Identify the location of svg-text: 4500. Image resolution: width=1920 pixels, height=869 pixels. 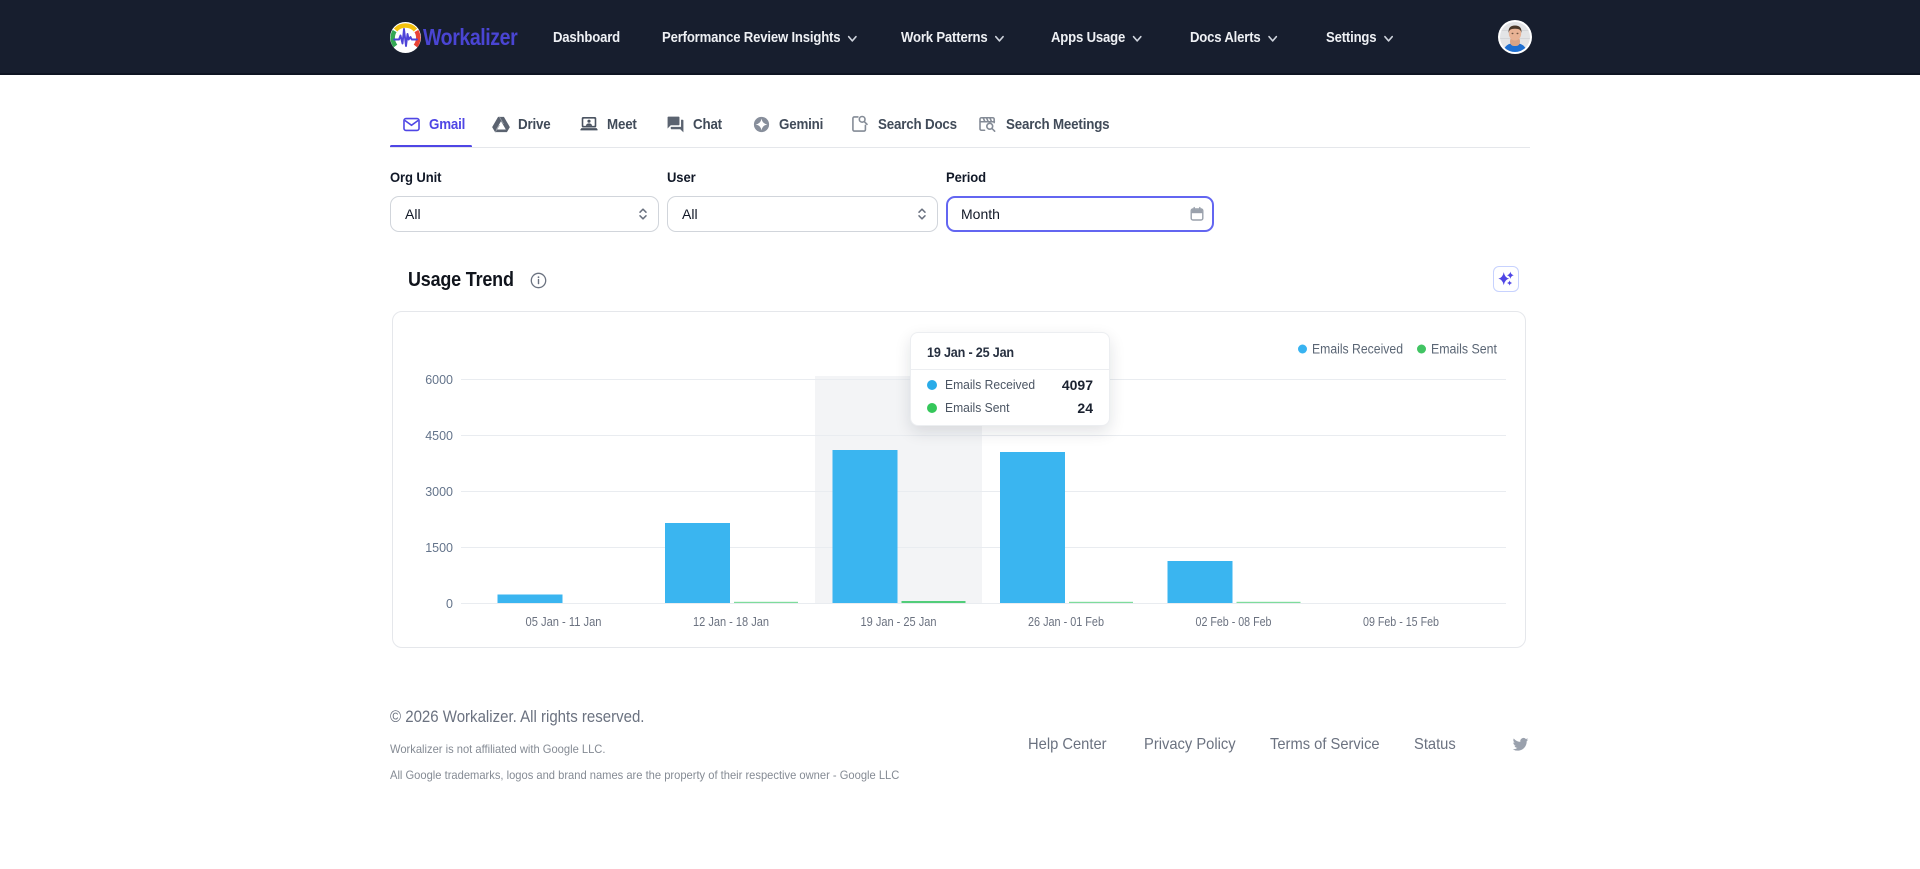
(439, 436).